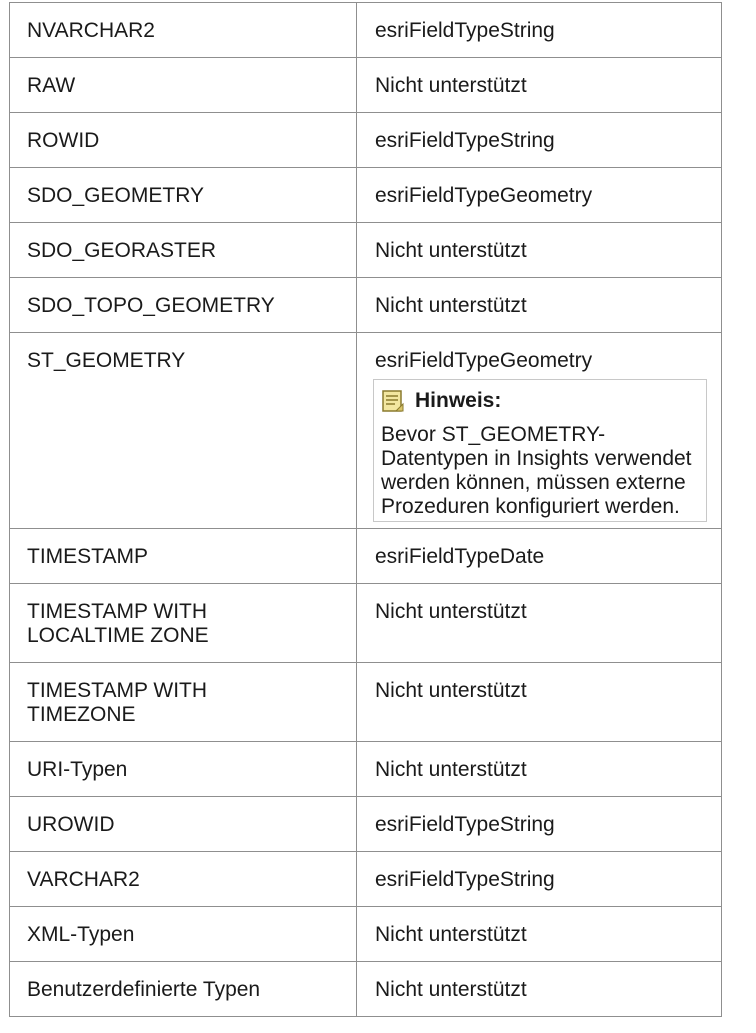 This screenshot has width=756, height=1033. Describe the element at coordinates (183, 769) in the screenshot. I see `oracle-type-cell: URI-Typen` at that location.